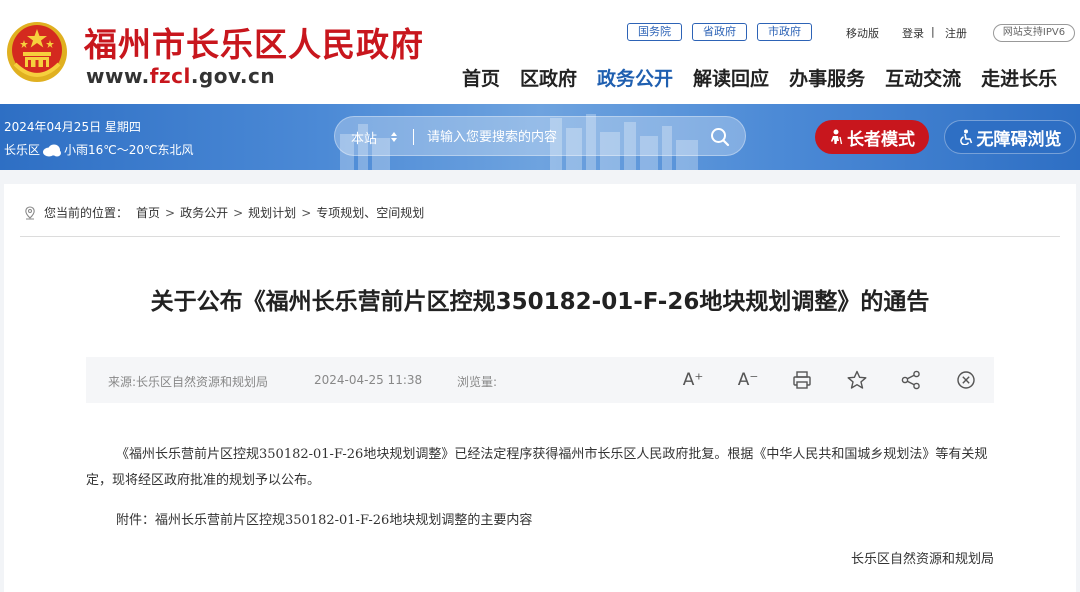 Image resolution: width=1080 pixels, height=592 pixels. I want to click on gov-link-city: 市政府, so click(784, 32).